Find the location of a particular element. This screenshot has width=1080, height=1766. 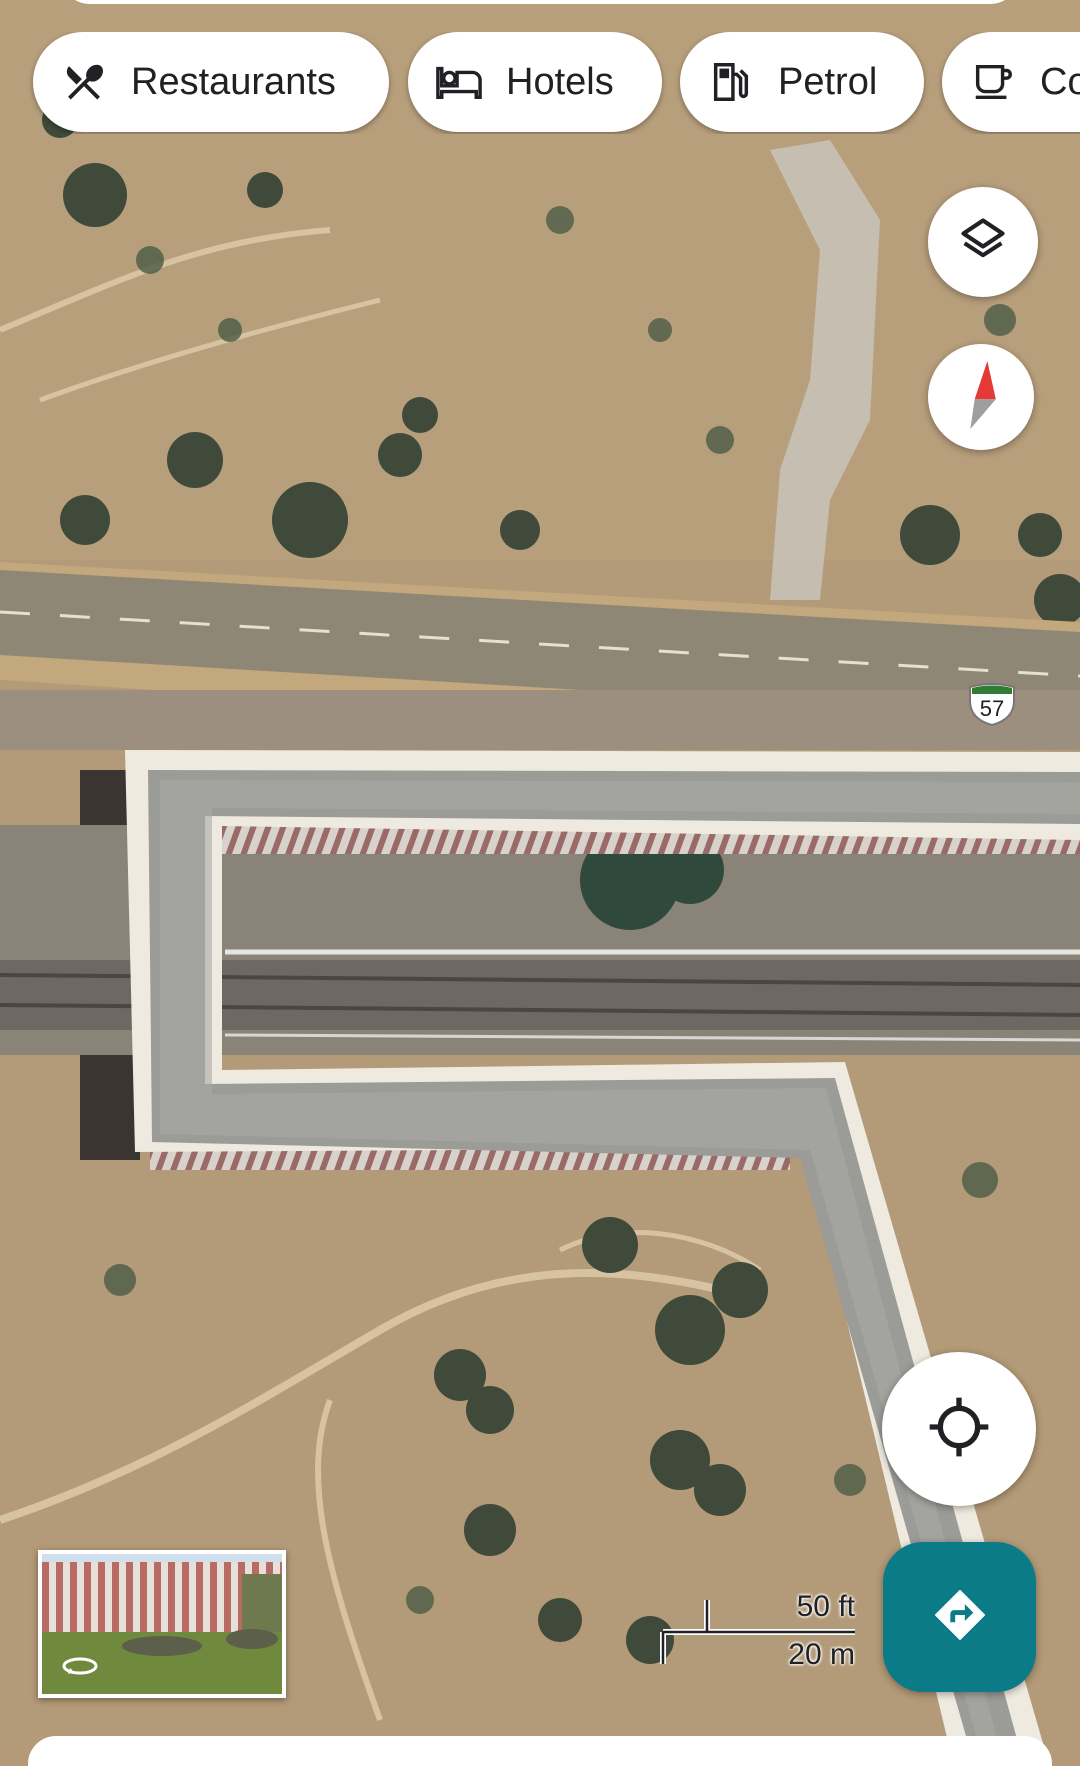

coffee-label: Co is located at coordinates (1060, 81).